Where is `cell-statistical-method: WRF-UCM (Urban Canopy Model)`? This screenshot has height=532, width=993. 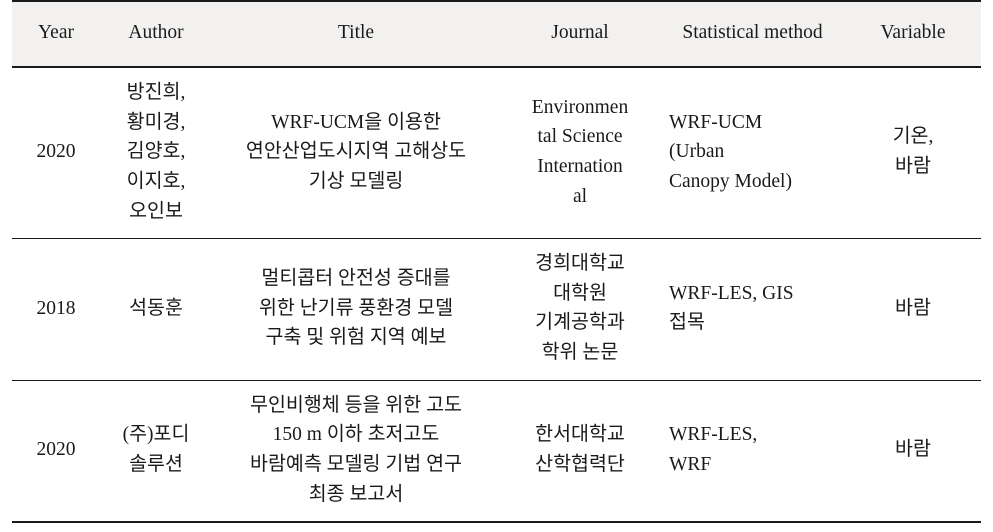 cell-statistical-method: WRF-UCM (Urban Canopy Model) is located at coordinates (752, 153).